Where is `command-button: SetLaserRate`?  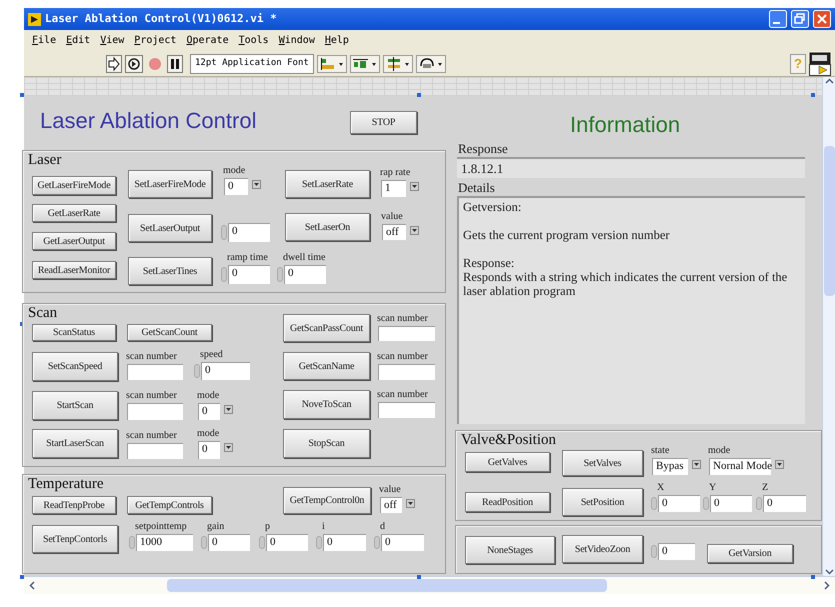 command-button: SetLaserRate is located at coordinates (327, 184).